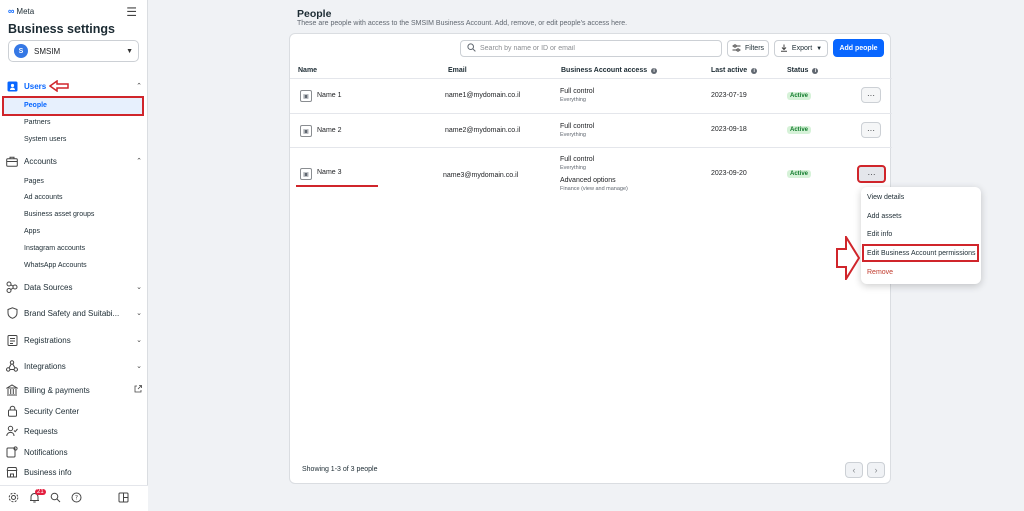 The width and height of the screenshot is (1024, 511). What do you see at coordinates (12, 86) in the screenshot?
I see `users-icon` at bounding box center [12, 86].